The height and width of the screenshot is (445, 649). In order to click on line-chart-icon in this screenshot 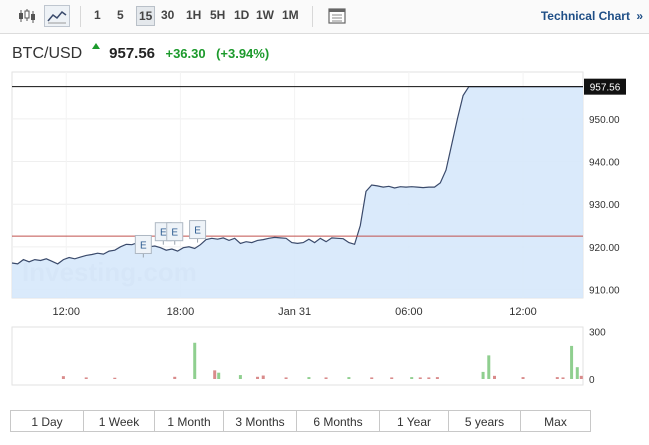, I will do `click(57, 16)`.